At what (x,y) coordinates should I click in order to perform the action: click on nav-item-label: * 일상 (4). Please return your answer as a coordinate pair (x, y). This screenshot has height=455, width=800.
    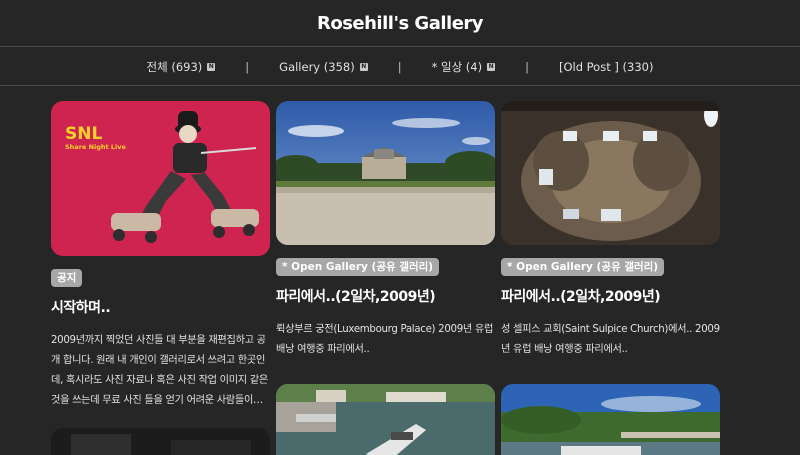
    Looking at the image, I should click on (457, 66).